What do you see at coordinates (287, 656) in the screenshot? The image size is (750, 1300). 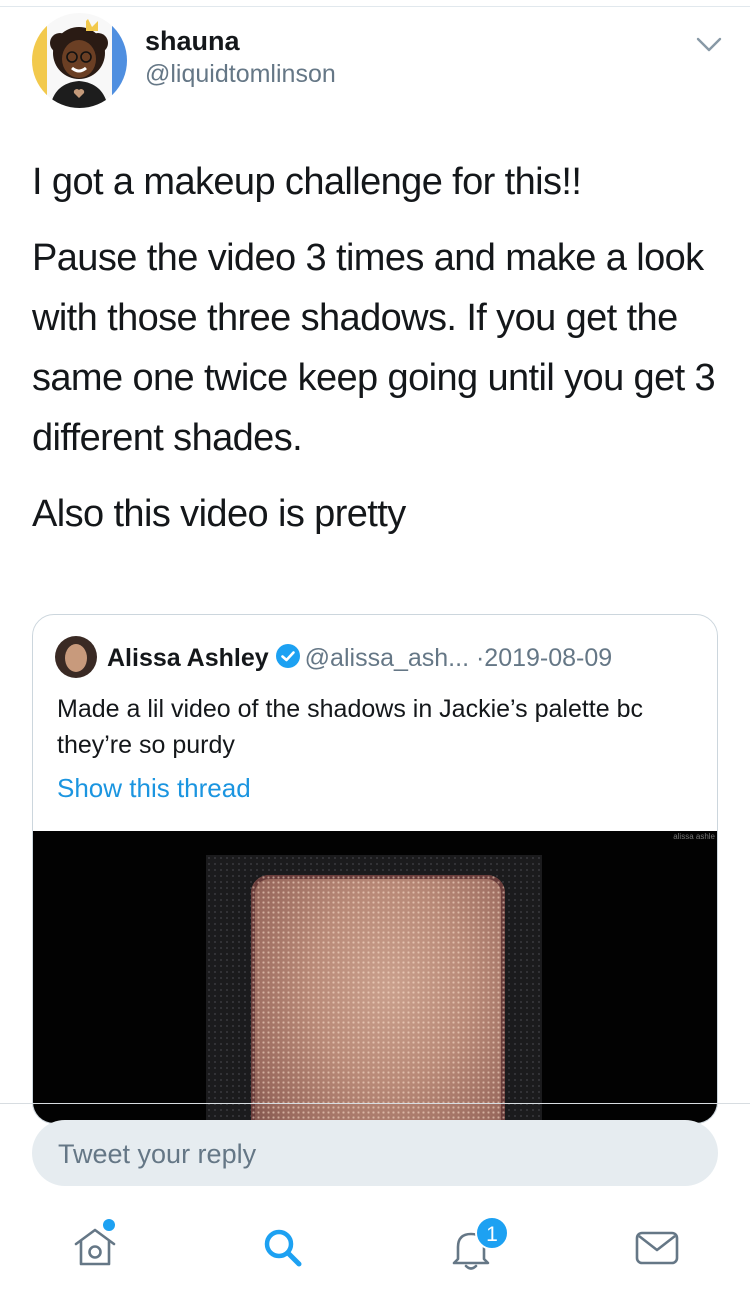 I see `verified-badge-icon` at bounding box center [287, 656].